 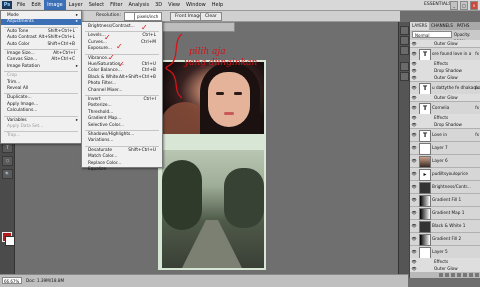 I want to click on maximize-icon: □, so click(x=464, y=5).